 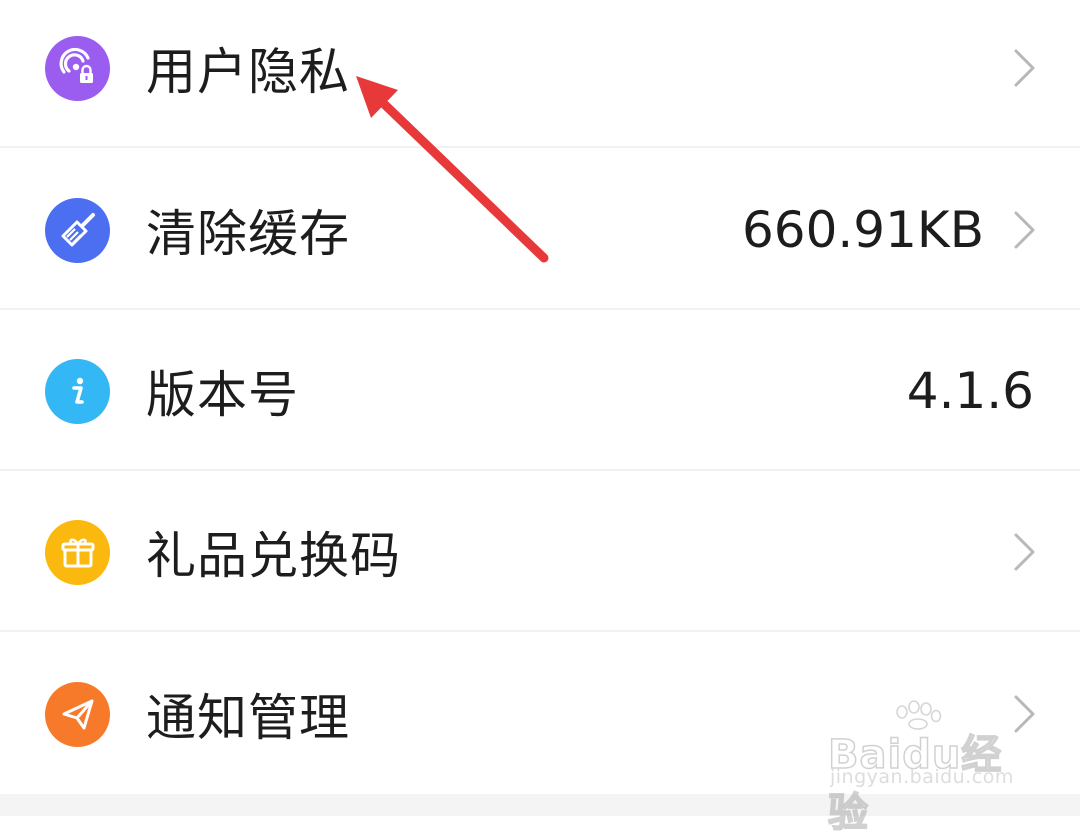 I want to click on paper-plane-icon, so click(x=77, y=714).